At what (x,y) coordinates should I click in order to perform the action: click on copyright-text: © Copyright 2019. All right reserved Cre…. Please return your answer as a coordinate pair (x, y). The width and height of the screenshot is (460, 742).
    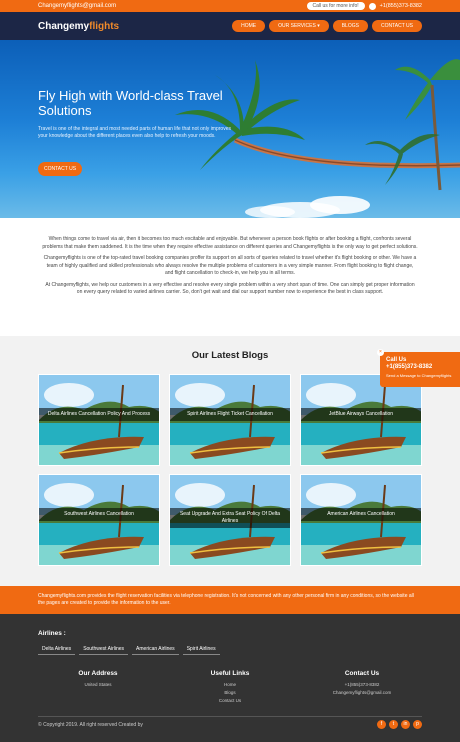
    Looking at the image, I should click on (90, 725).